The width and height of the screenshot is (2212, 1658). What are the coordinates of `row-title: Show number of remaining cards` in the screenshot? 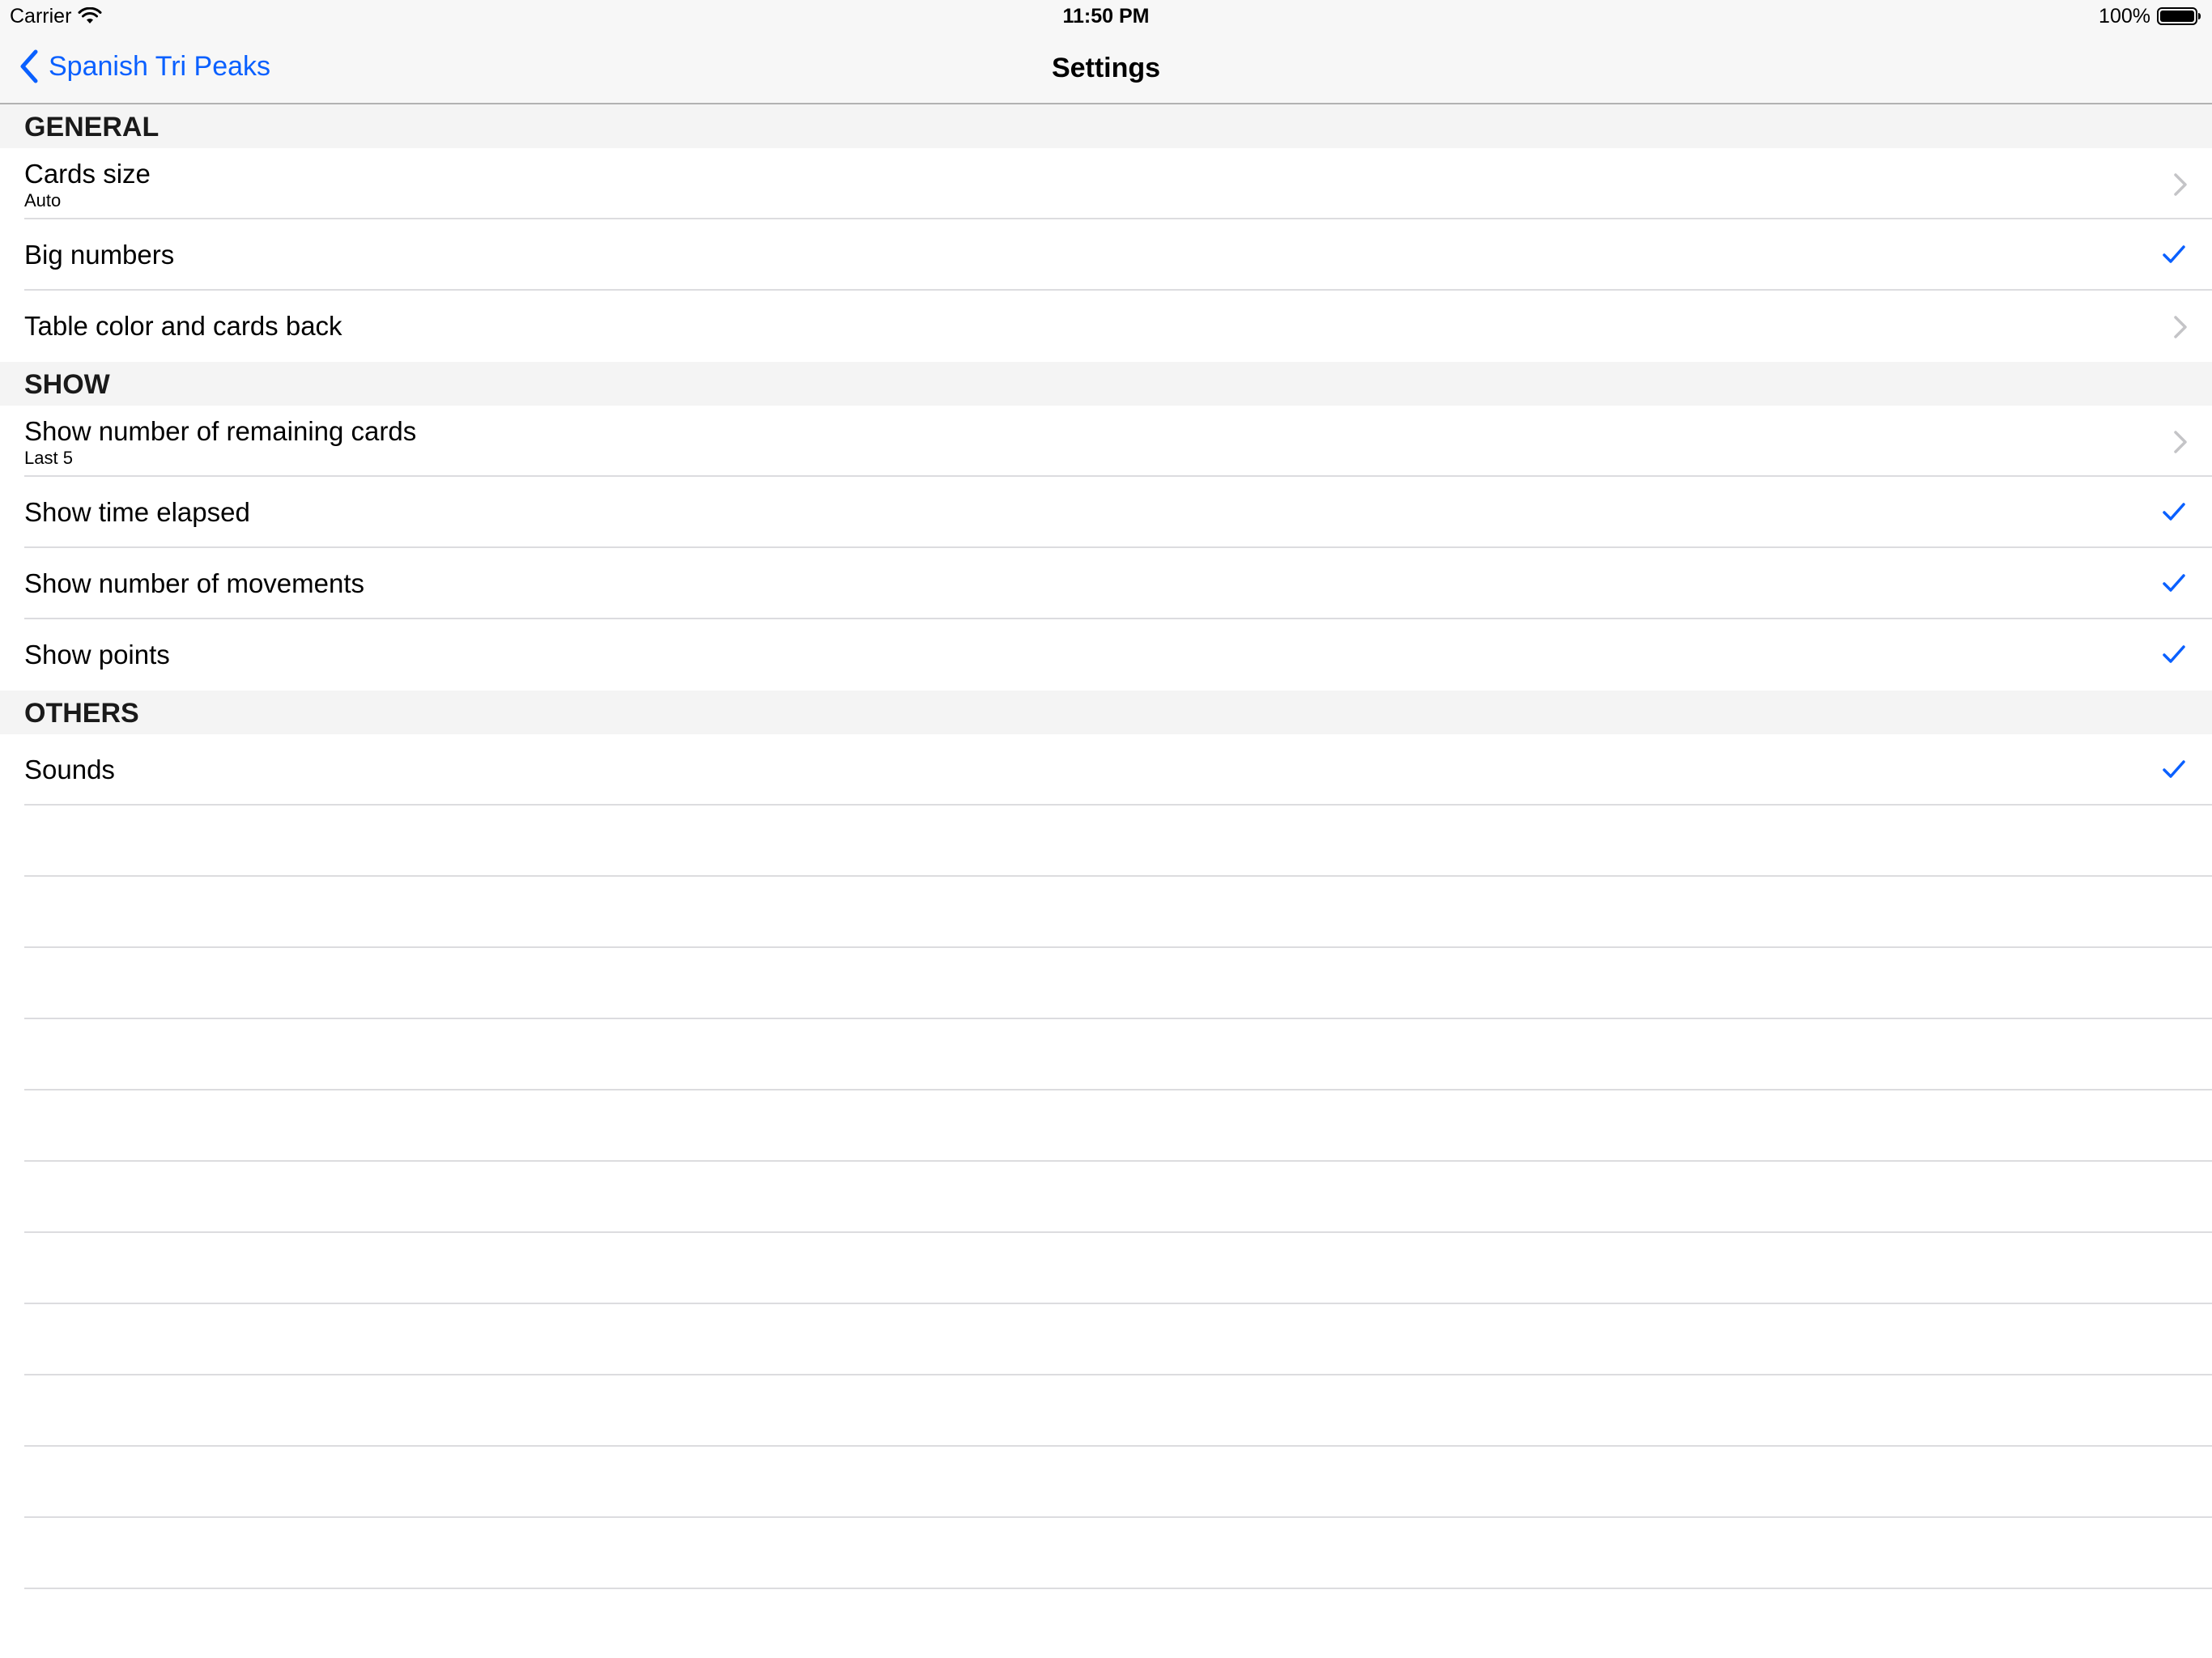 It's located at (221, 431).